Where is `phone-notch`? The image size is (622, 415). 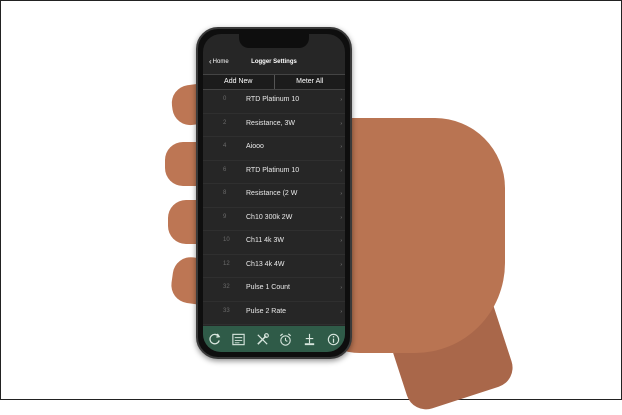 phone-notch is located at coordinates (274, 41).